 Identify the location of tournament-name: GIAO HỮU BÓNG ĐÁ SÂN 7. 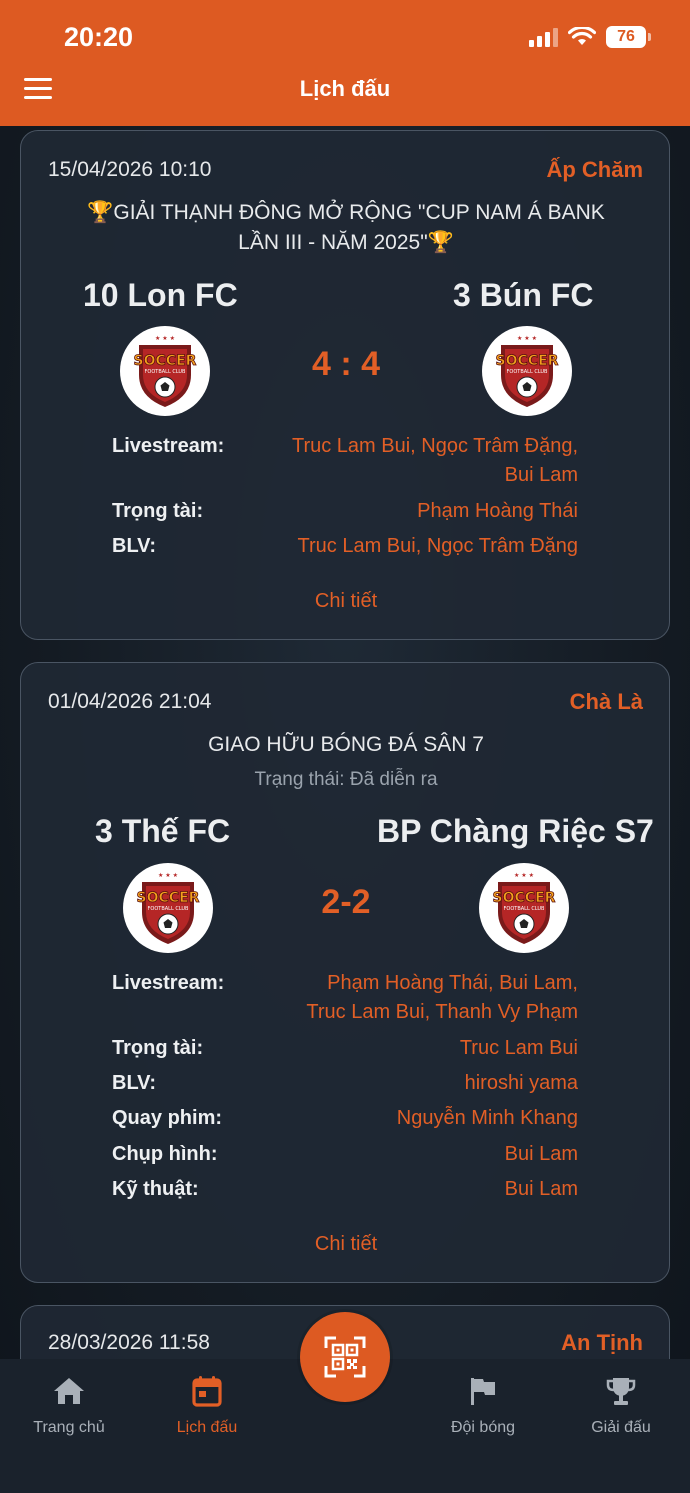
(346, 744).